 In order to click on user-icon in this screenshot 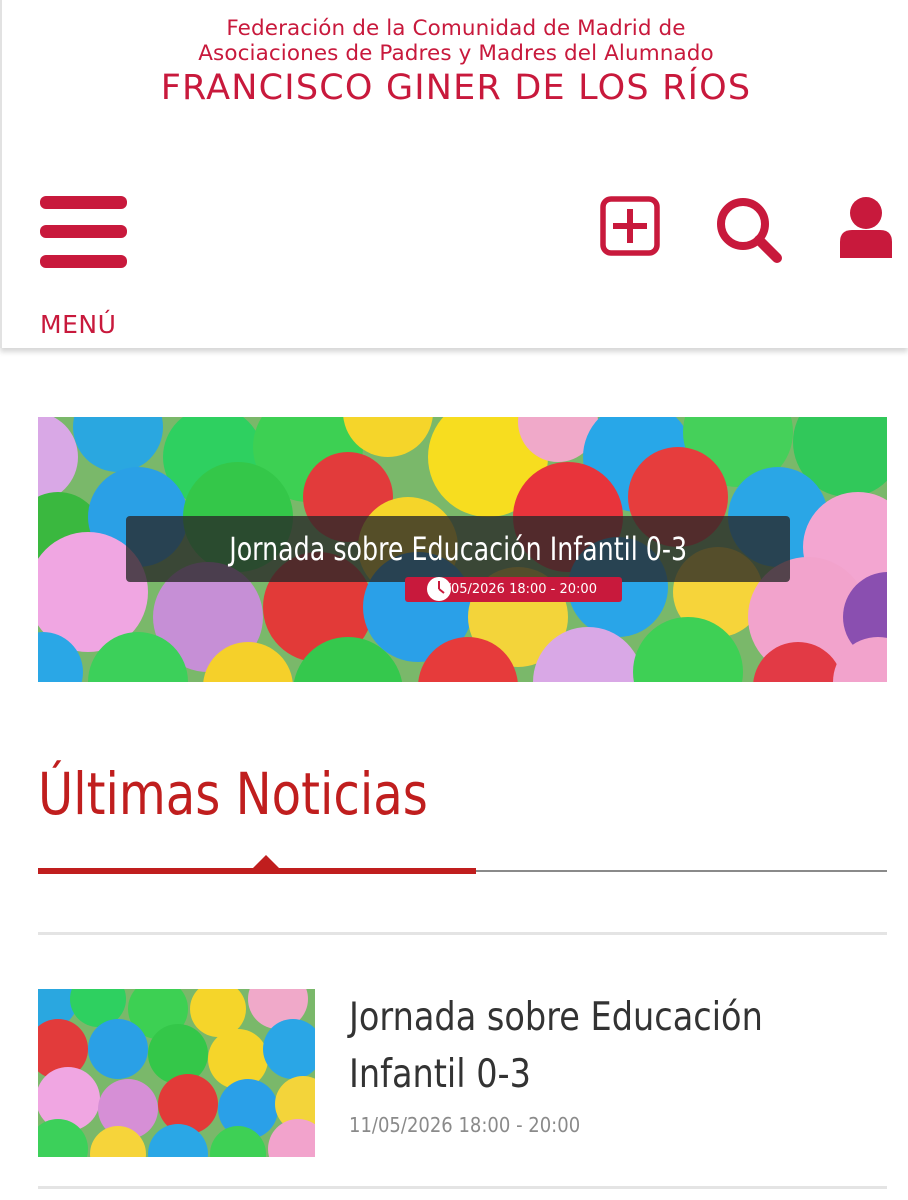, I will do `click(866, 227)`.